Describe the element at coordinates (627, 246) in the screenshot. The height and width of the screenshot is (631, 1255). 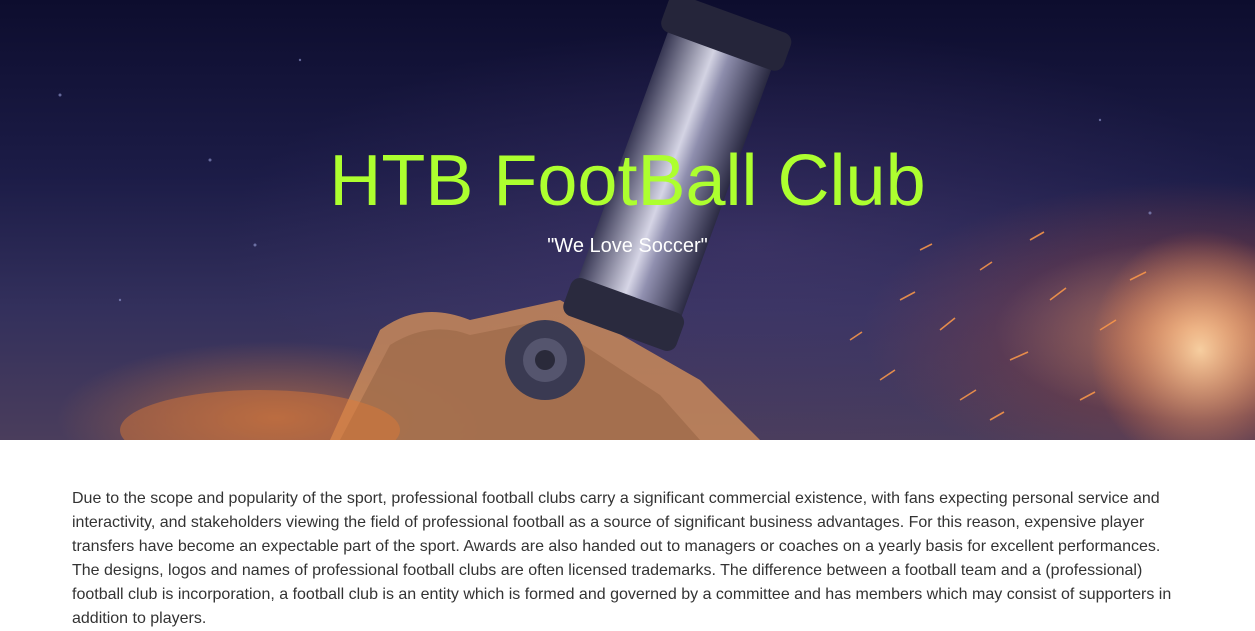
I see `tagline: "We Love Soccer"` at that location.